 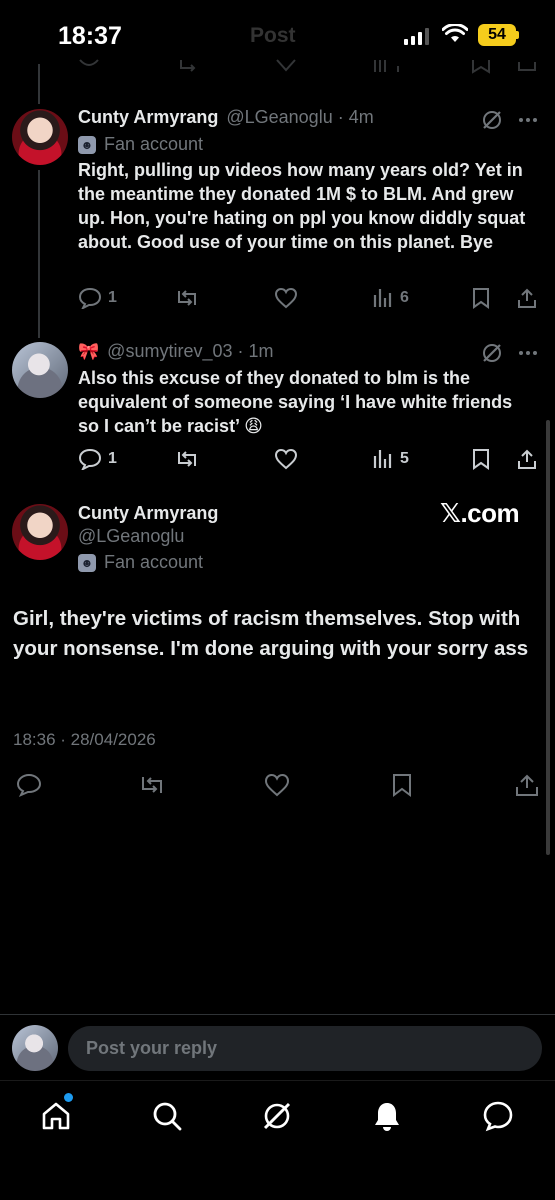 What do you see at coordinates (497, 35) in the screenshot?
I see `battery-indicator: 54` at bounding box center [497, 35].